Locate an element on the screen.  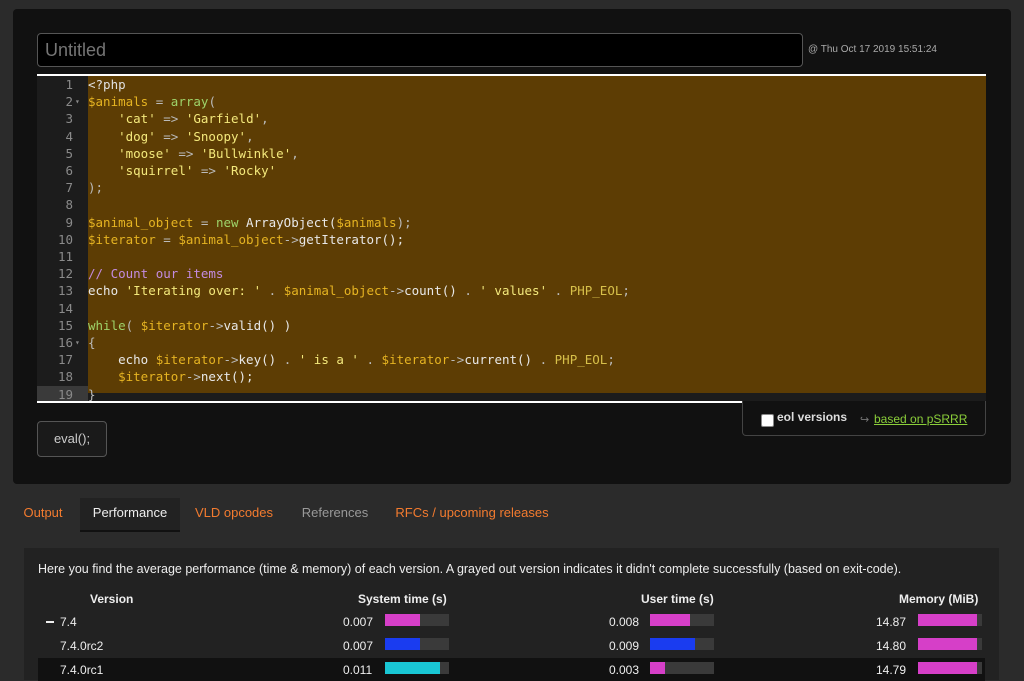
code-token: 'Iterating over: ' is located at coordinates (193, 291).